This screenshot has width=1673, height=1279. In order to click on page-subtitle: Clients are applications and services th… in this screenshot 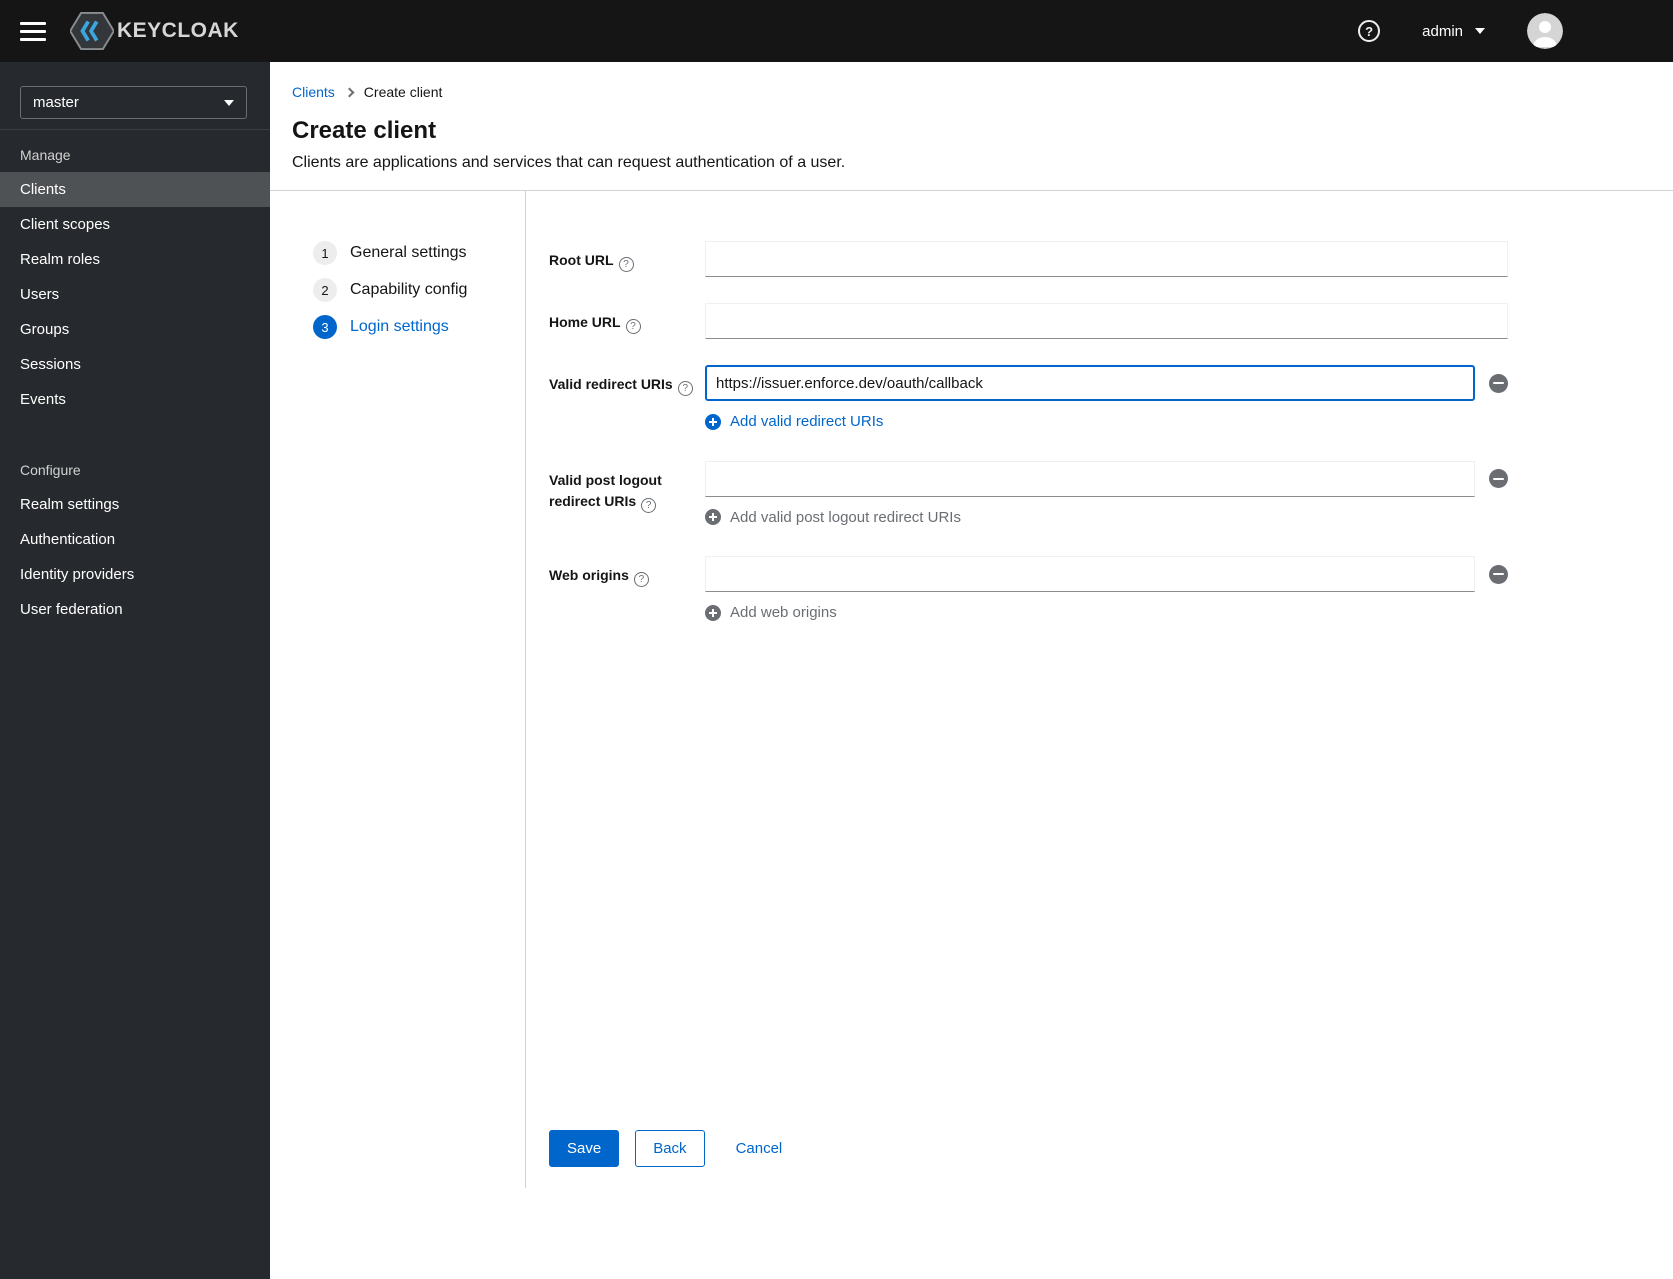, I will do `click(569, 162)`.